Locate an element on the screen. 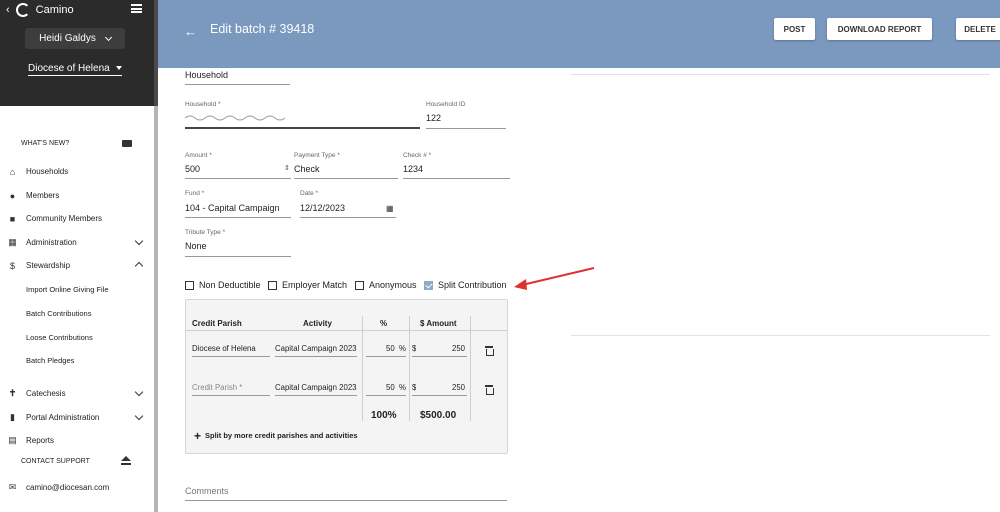 The height and width of the screenshot is (512, 1000). split-row-2-amount: 250 is located at coordinates (458, 387).